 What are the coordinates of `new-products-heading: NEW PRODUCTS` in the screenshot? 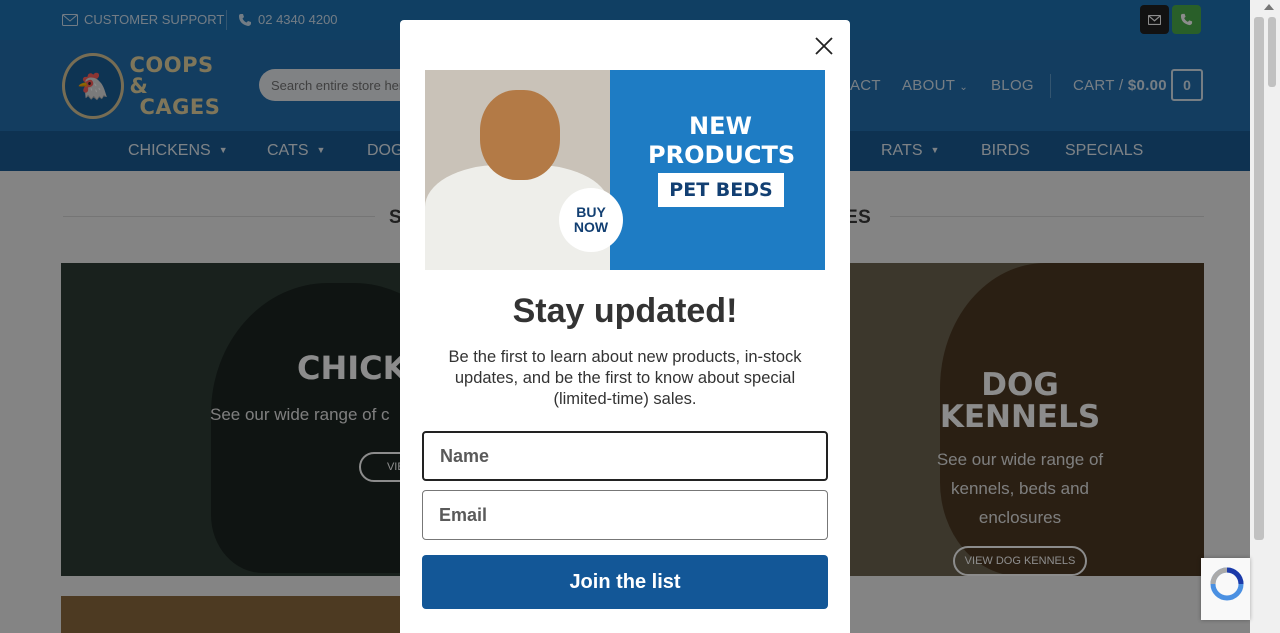 It's located at (722, 141).